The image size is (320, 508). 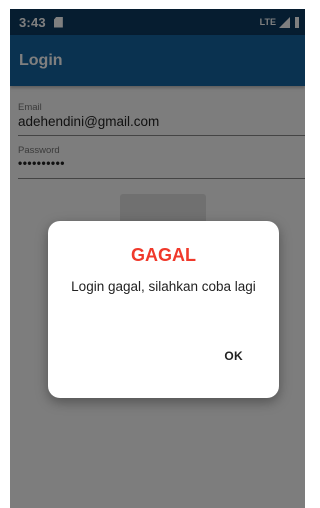 I want to click on dialog-message: Login gagal, silahkan coba lagi, so click(x=163, y=286).